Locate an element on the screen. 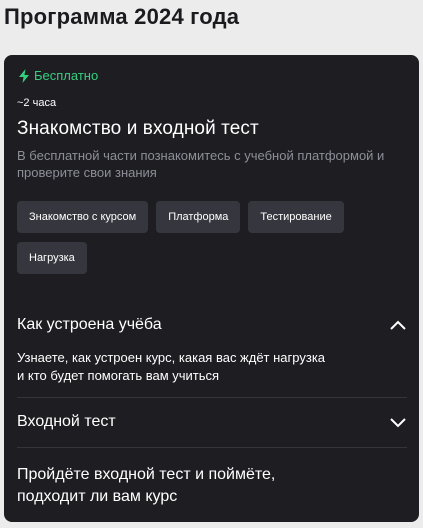  closing-text-line: подходит ли вам курс is located at coordinates (97, 496).